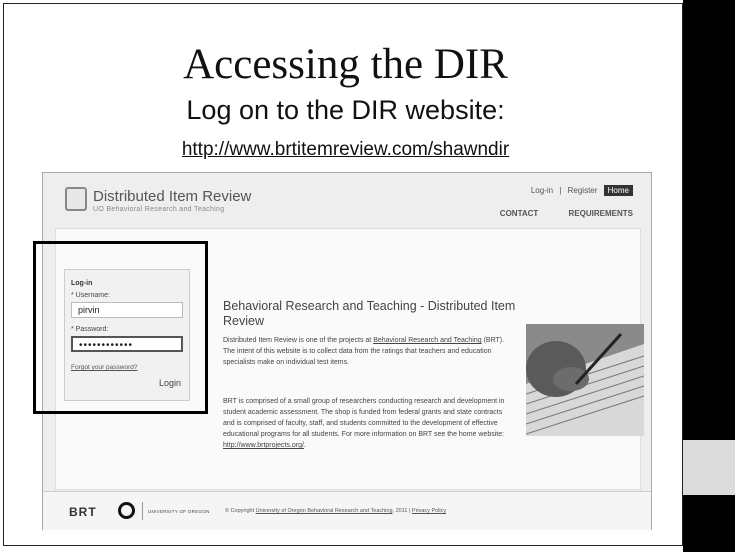 This screenshot has width=735, height=552. What do you see at coordinates (585, 380) in the screenshot?
I see `hand-writing-photo` at bounding box center [585, 380].